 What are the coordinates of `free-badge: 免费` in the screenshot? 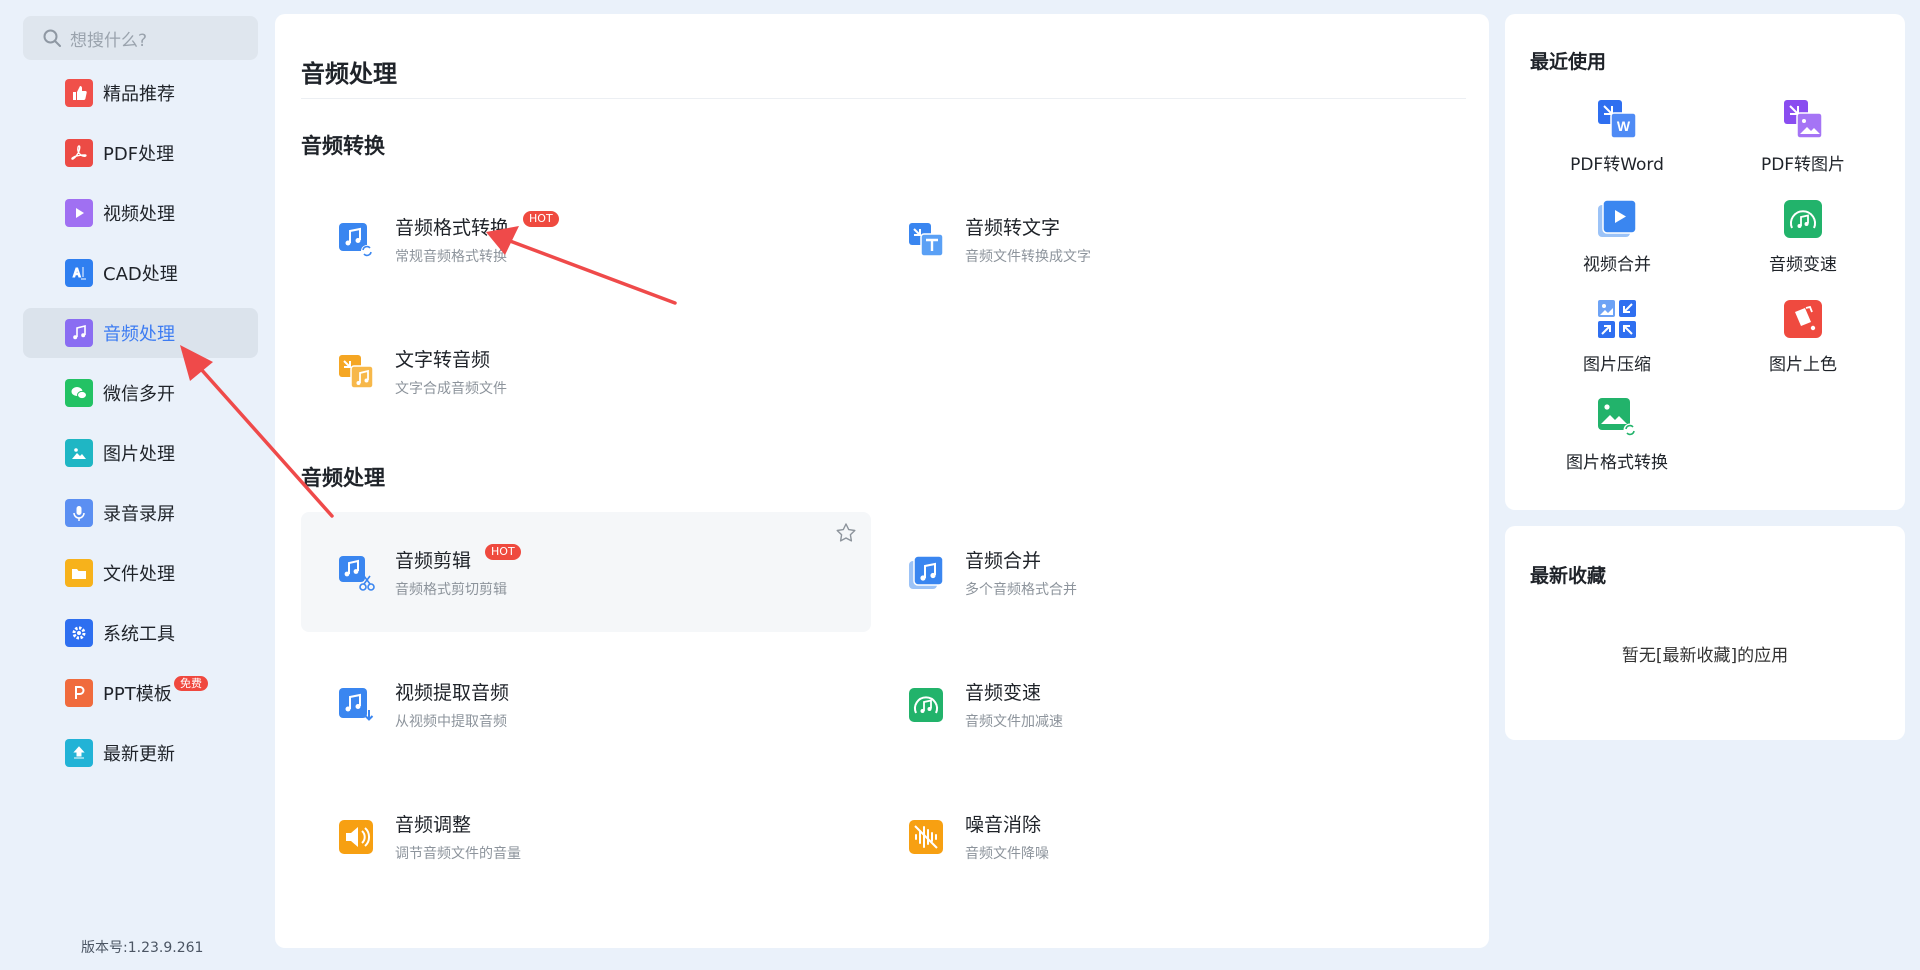 It's located at (191, 683).